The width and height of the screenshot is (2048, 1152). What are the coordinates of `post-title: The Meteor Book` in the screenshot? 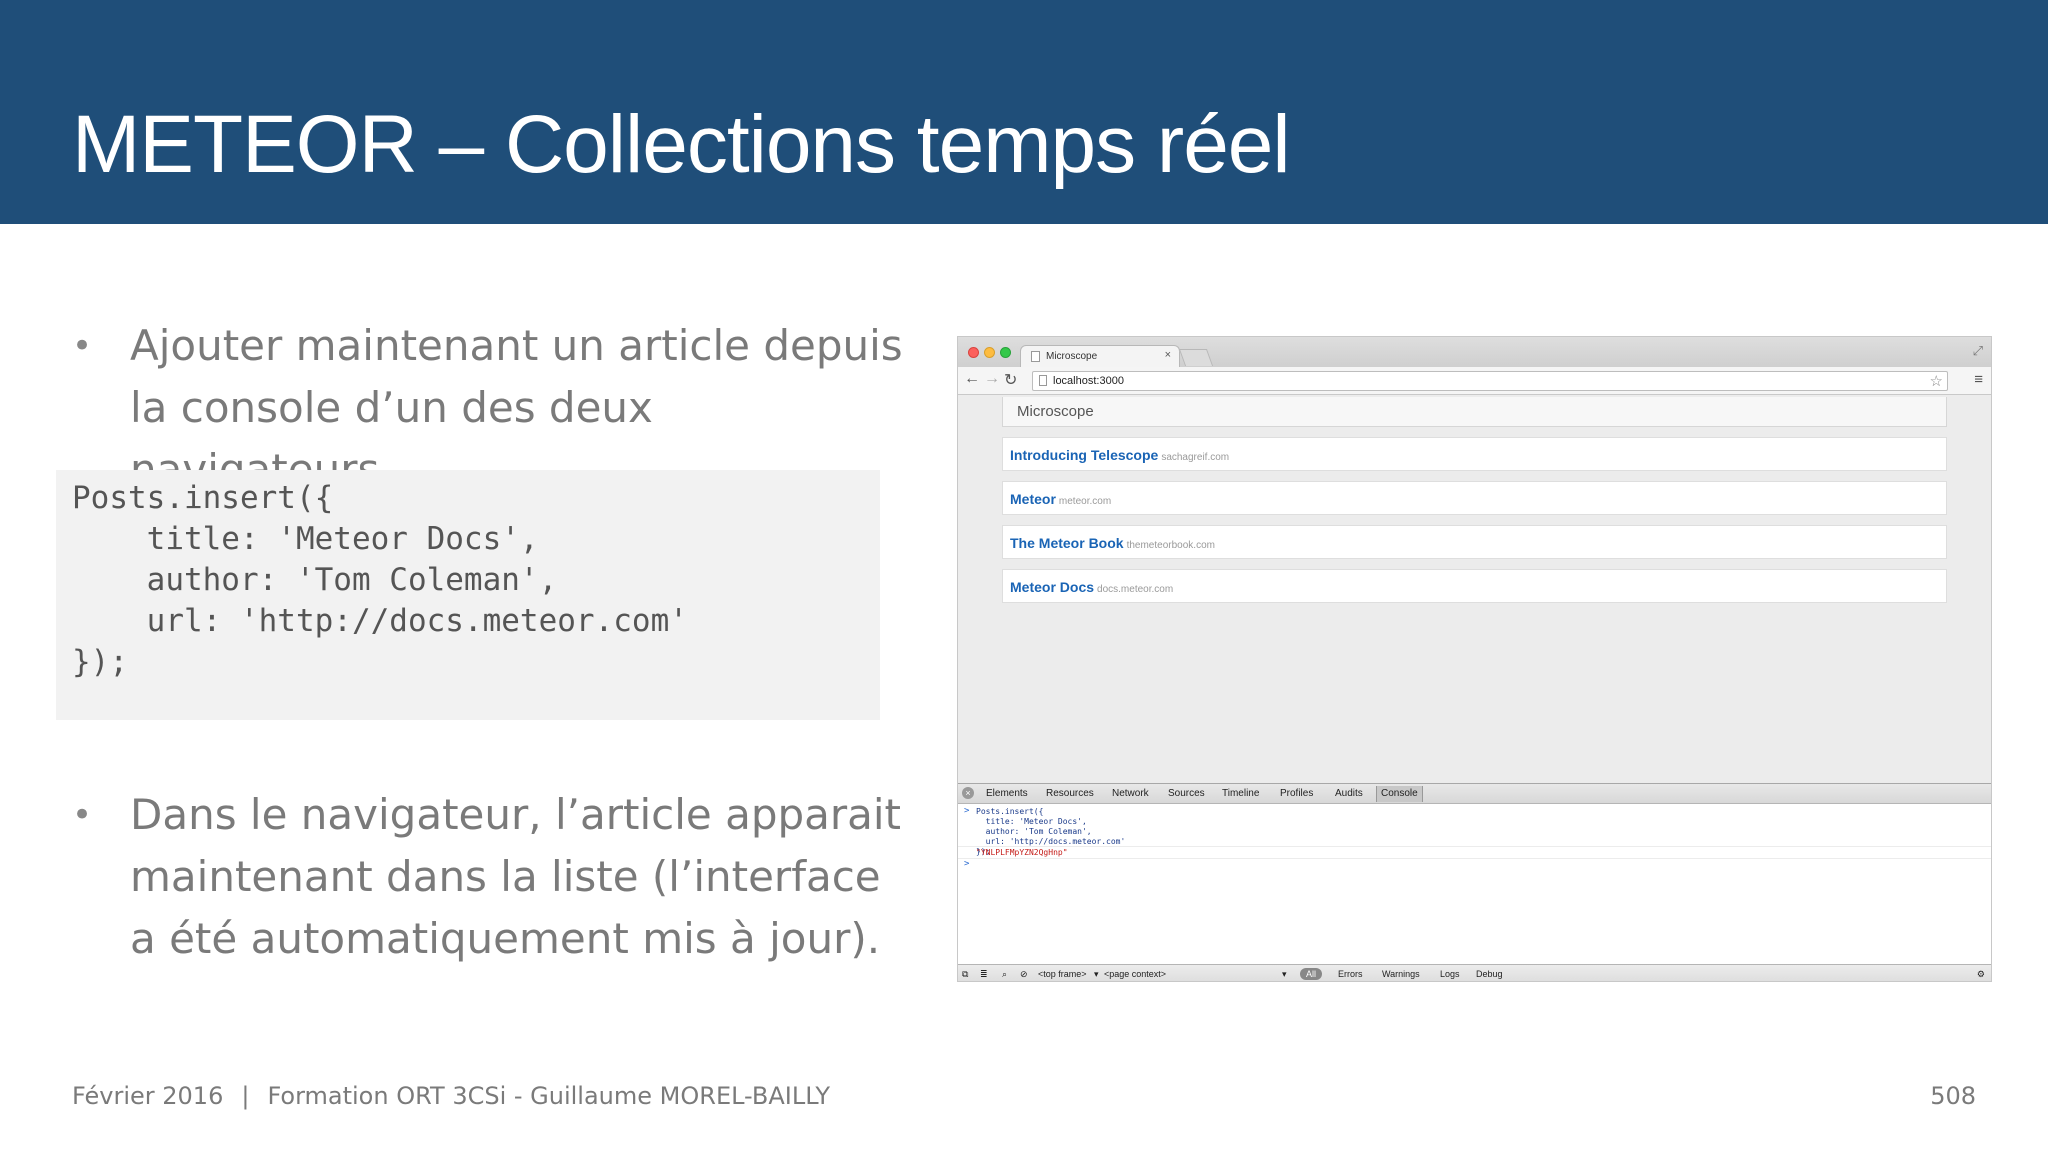 It's located at (1067, 543).